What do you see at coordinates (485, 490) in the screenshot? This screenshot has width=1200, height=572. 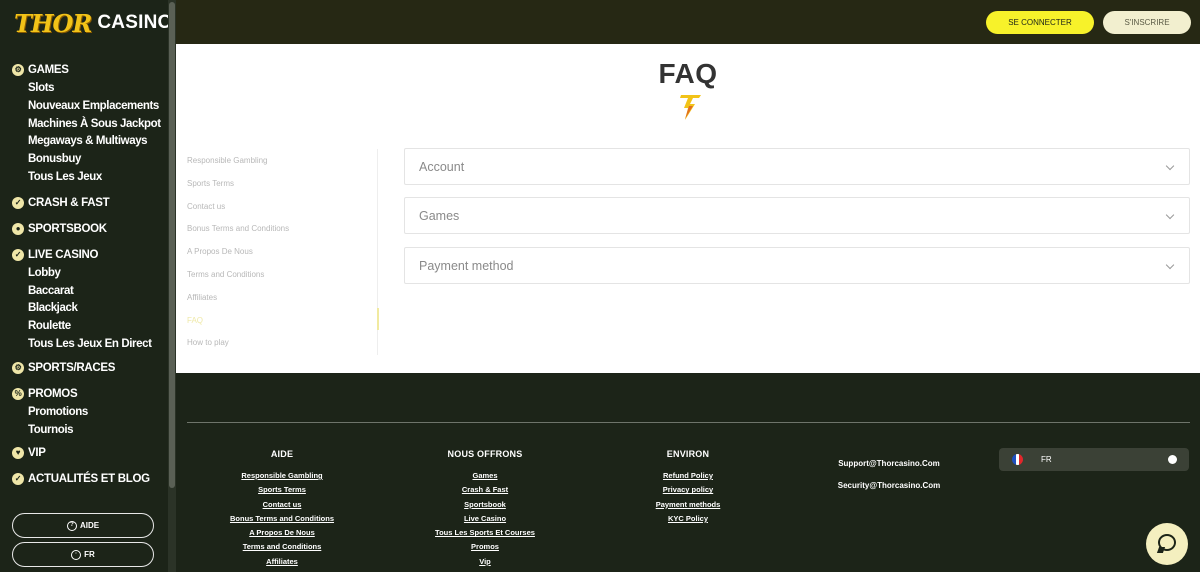 I see `footer-link: Crash & Fast` at bounding box center [485, 490].